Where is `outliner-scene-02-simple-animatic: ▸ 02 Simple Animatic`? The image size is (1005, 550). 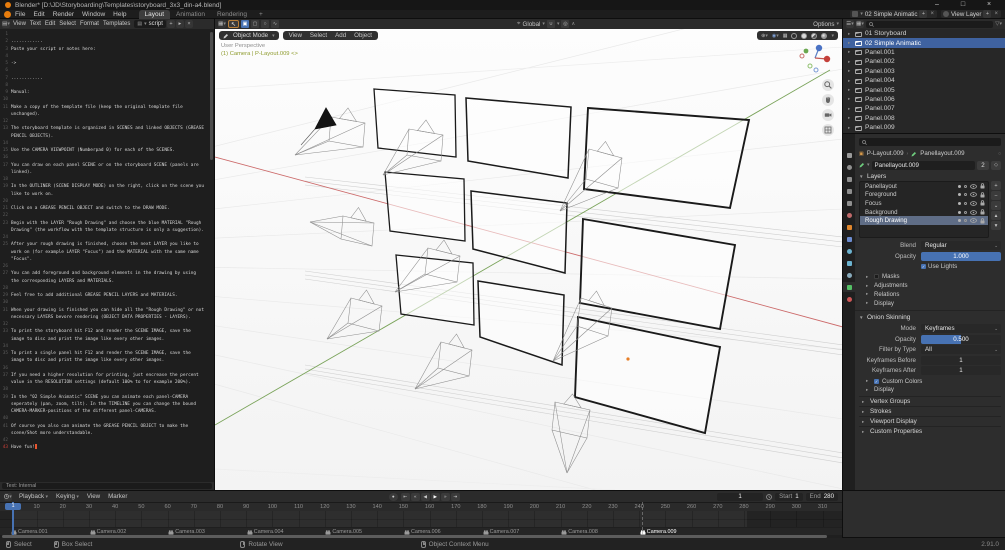 outliner-scene-02-simple-animatic: ▸ 02 Simple Animatic is located at coordinates (924, 43).